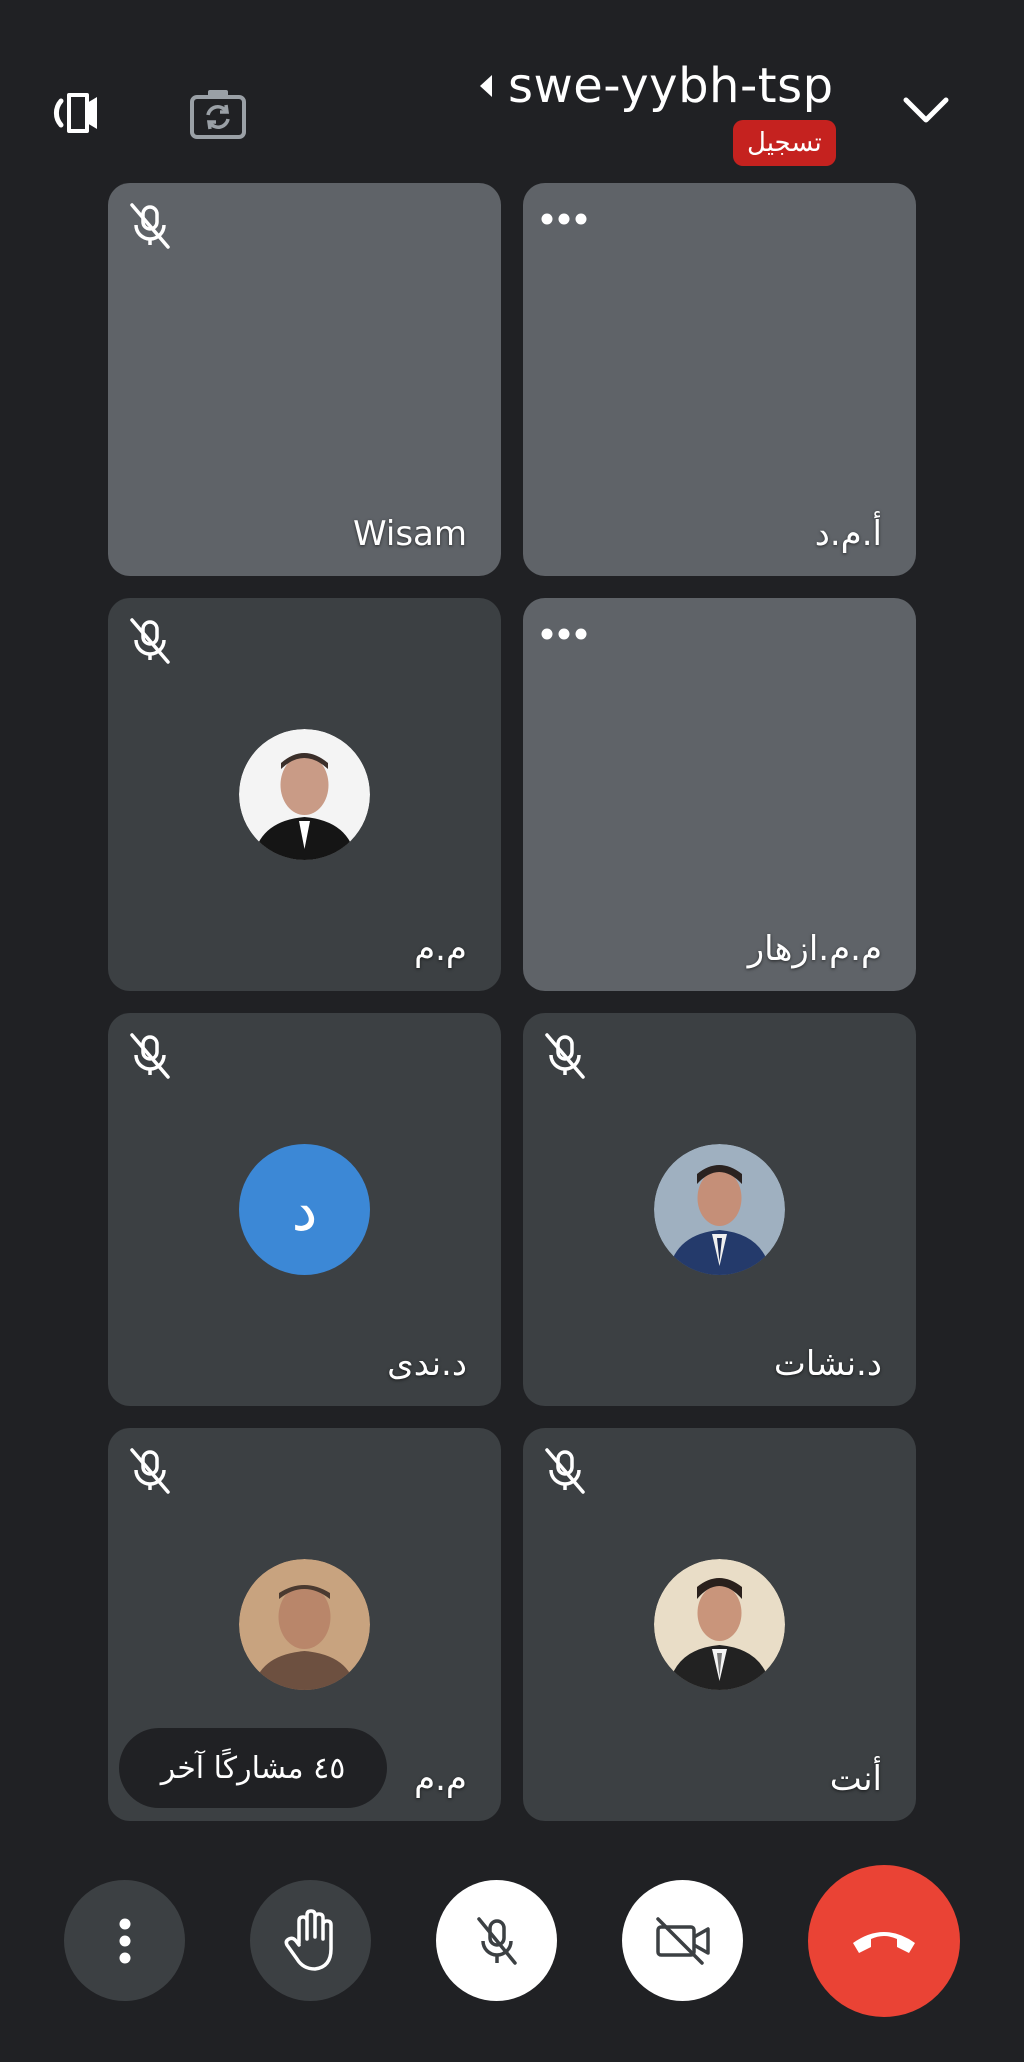 This screenshot has height=2062, width=1024. I want to click on caret-left-icon, so click(486, 86).